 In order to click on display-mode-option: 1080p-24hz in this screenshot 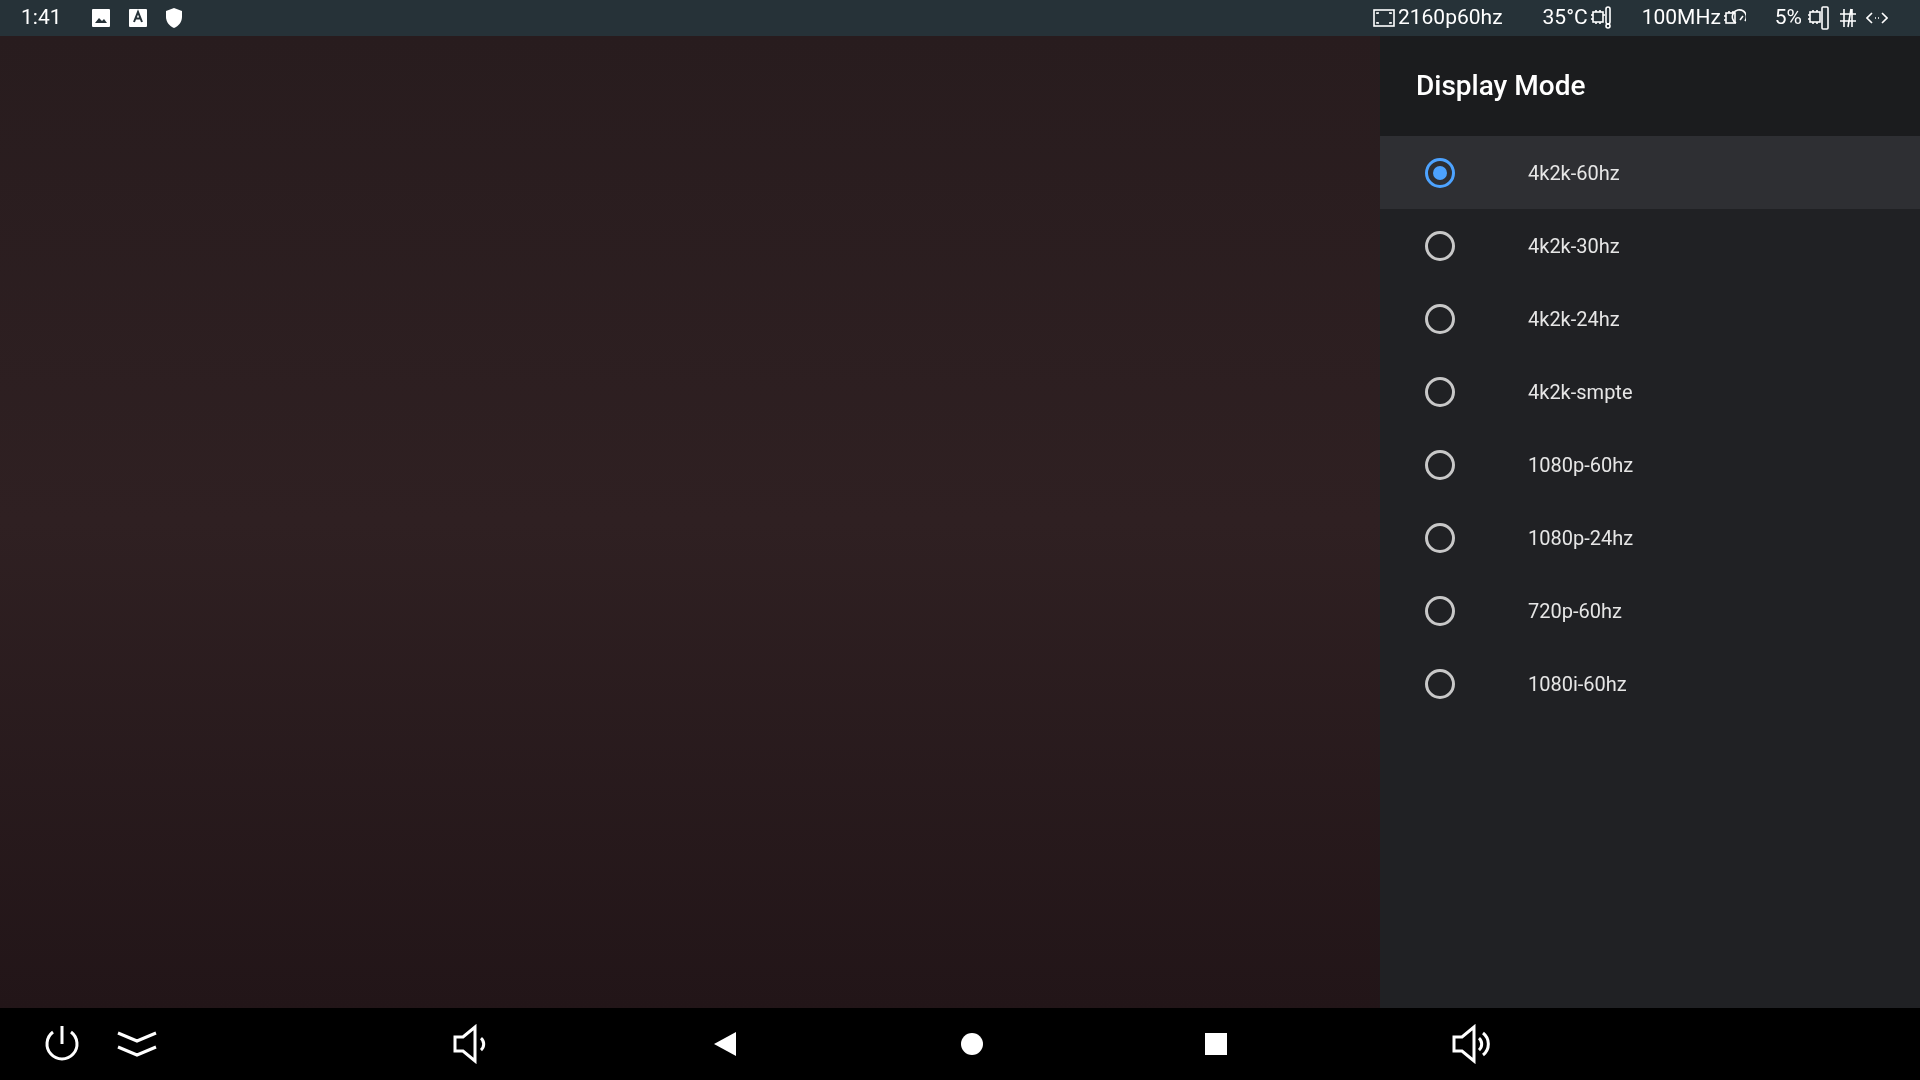, I will do `click(1650, 537)`.